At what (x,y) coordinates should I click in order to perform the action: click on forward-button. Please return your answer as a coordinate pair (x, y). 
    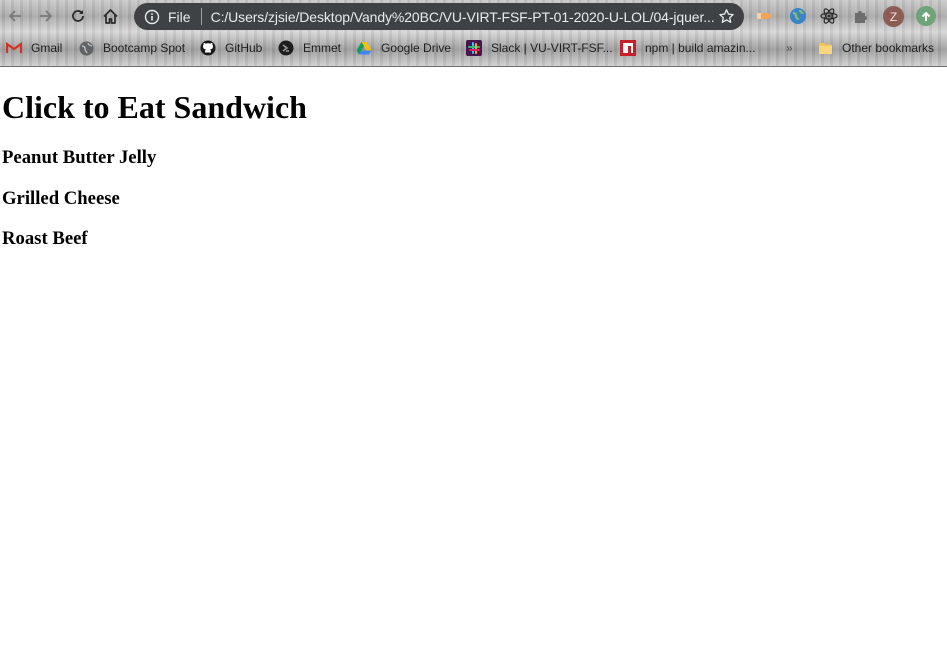
    Looking at the image, I should click on (46, 16).